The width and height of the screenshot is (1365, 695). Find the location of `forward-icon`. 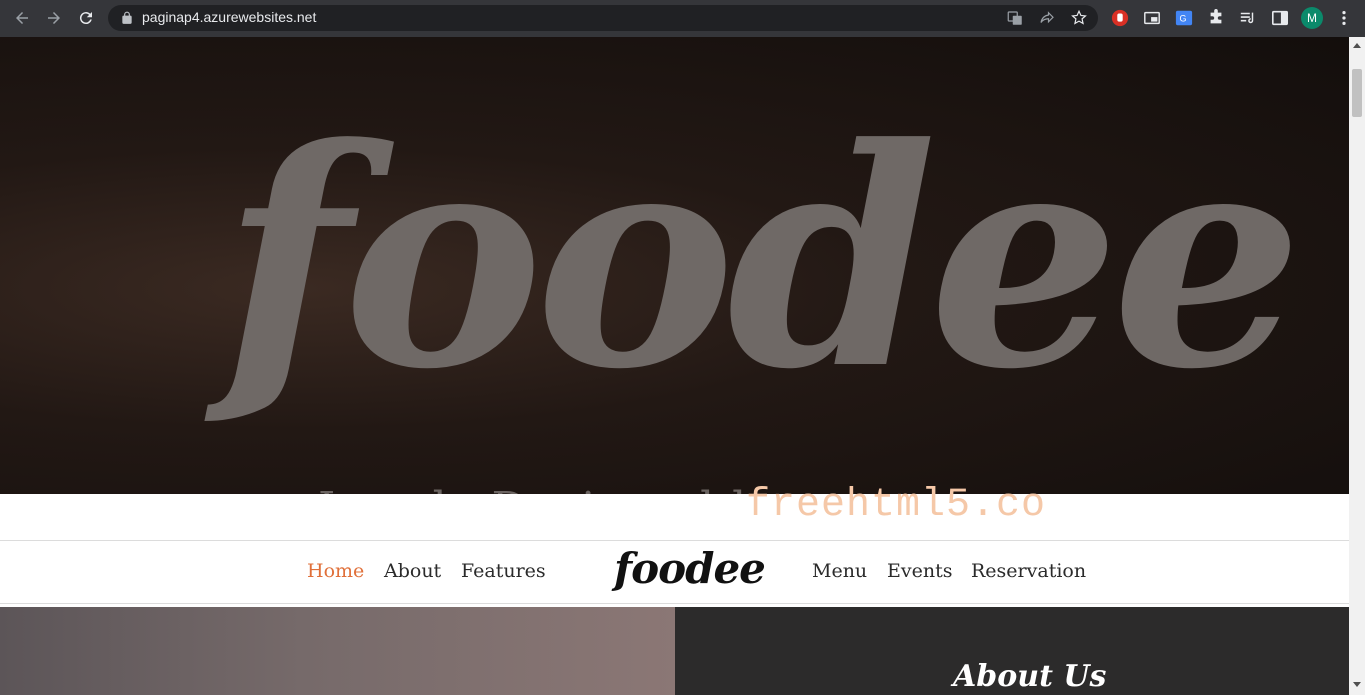

forward-icon is located at coordinates (54, 18).